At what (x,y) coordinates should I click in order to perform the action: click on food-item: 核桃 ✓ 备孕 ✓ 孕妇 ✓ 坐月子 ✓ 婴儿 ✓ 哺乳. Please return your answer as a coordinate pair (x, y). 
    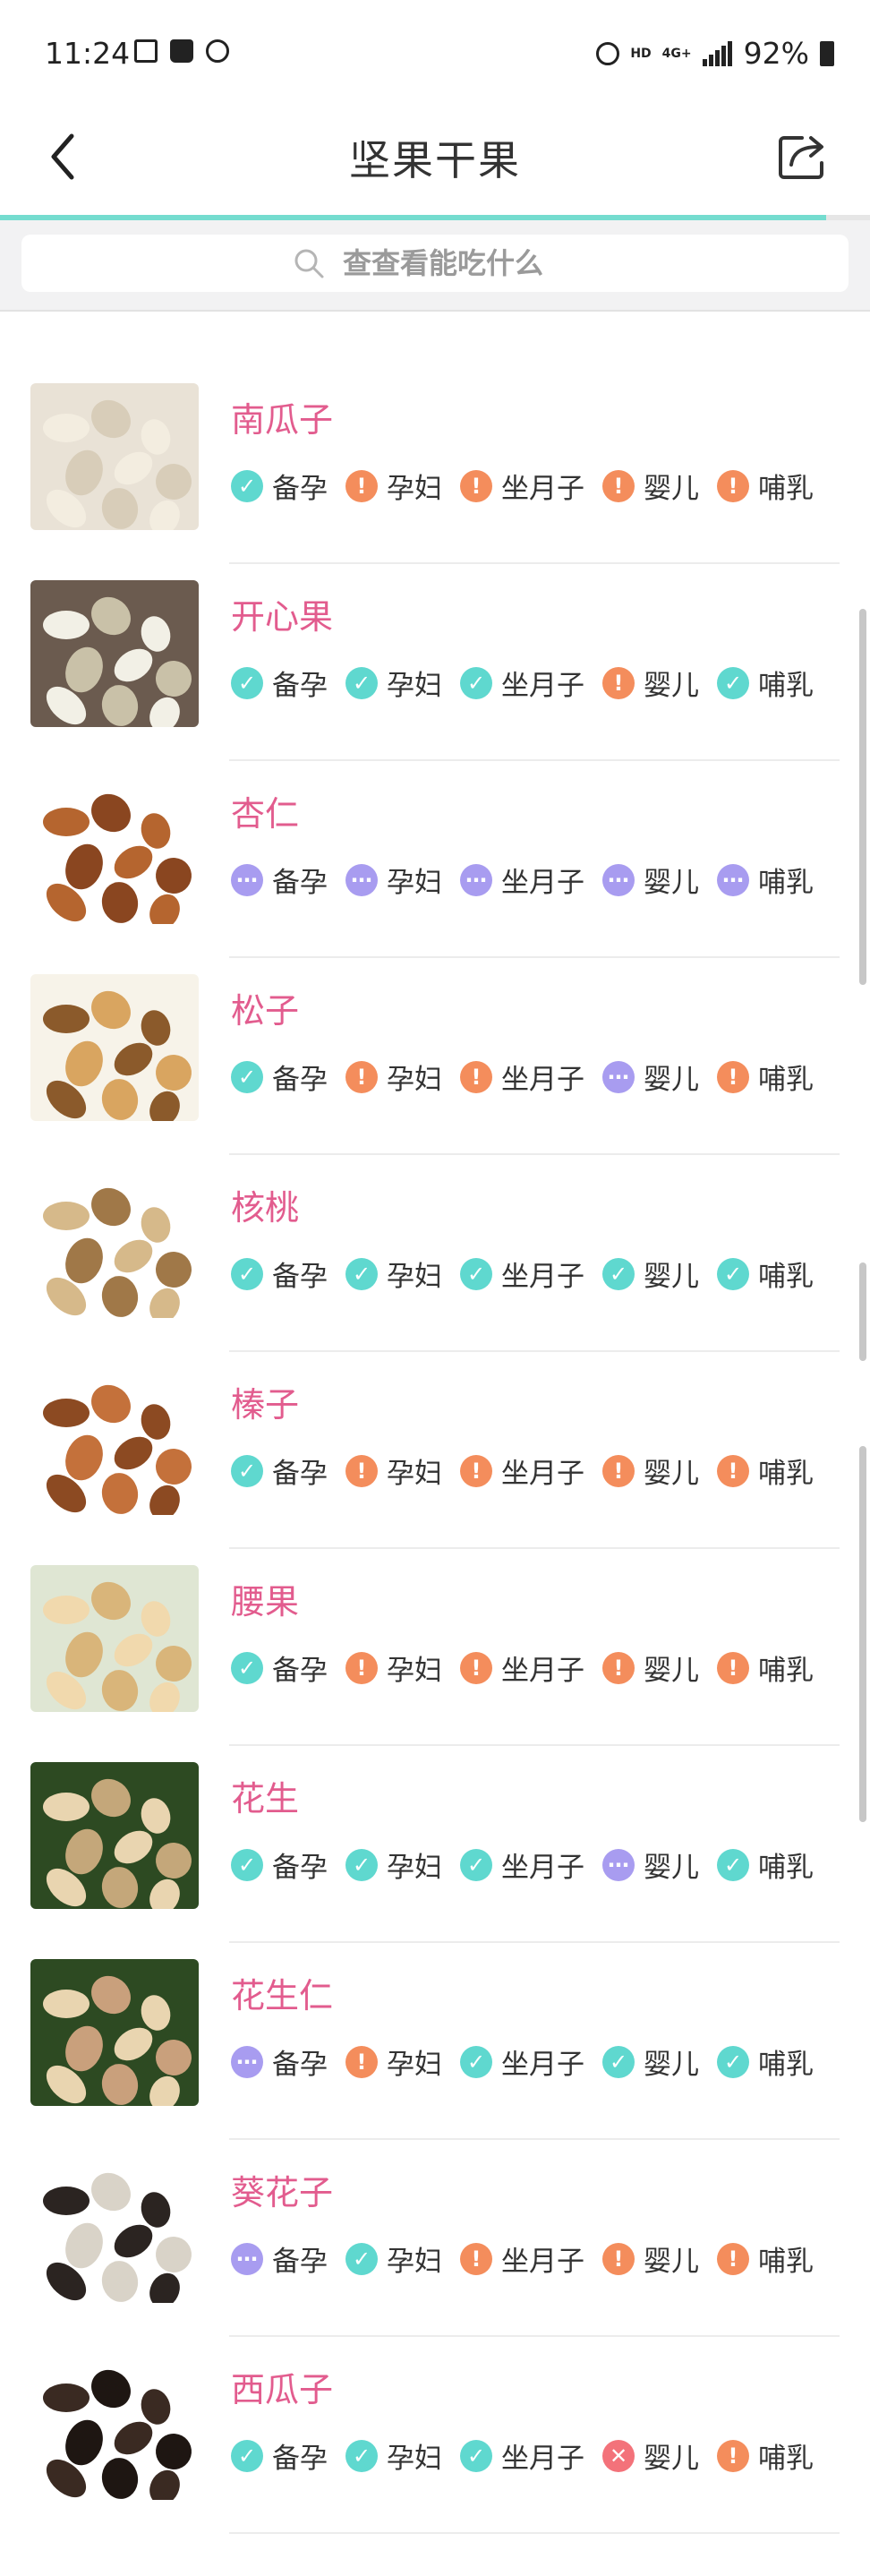
    Looking at the image, I should click on (435, 1253).